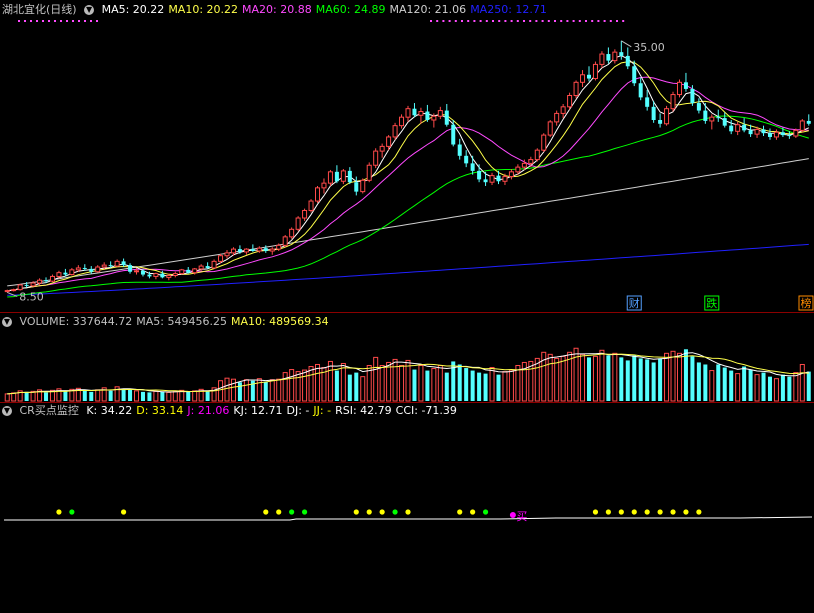 This screenshot has width=814, height=613. I want to click on badge-label: 跌, so click(711, 303).